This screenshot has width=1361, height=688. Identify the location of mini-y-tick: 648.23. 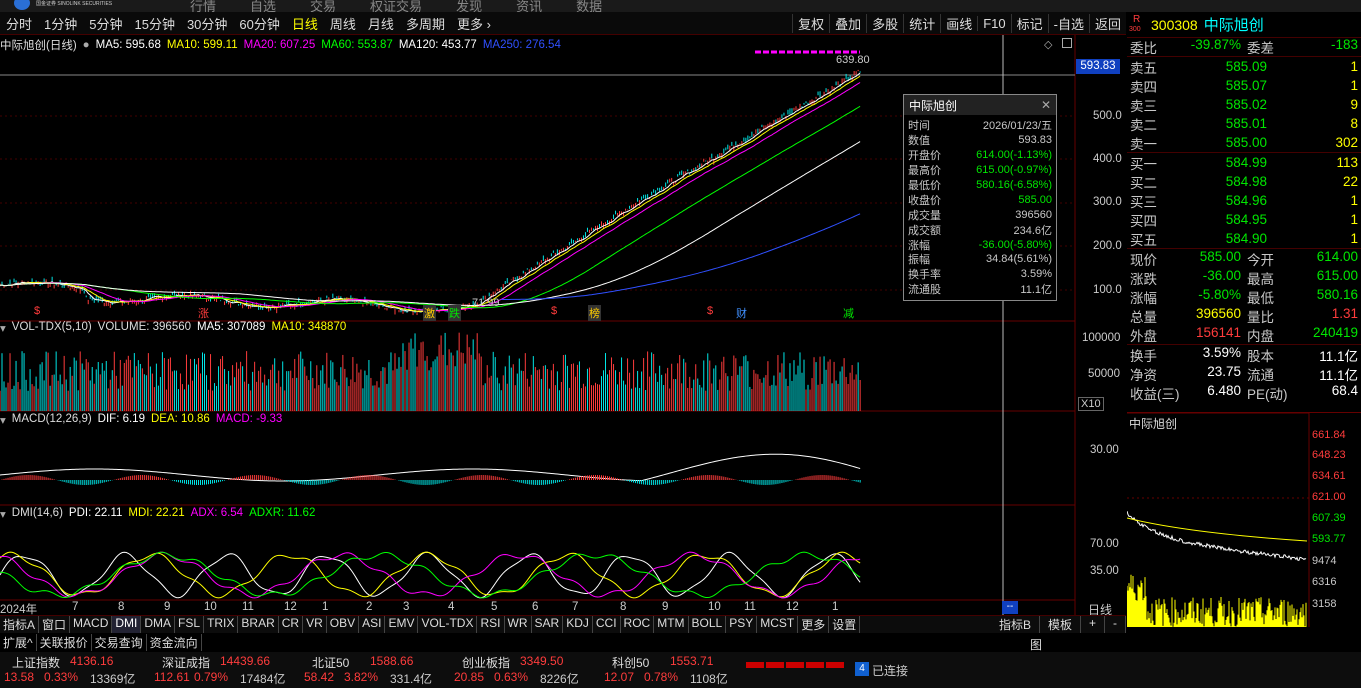
(1329, 455).